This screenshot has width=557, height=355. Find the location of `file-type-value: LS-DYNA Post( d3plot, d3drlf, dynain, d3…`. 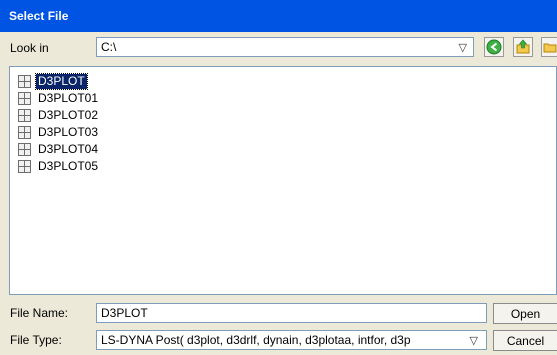

file-type-value: LS-DYNA Post( d3plot, d3drlf, dynain, d3… is located at coordinates (256, 340).